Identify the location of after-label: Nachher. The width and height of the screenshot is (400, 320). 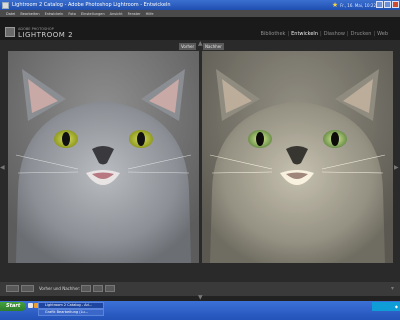
(213, 46).